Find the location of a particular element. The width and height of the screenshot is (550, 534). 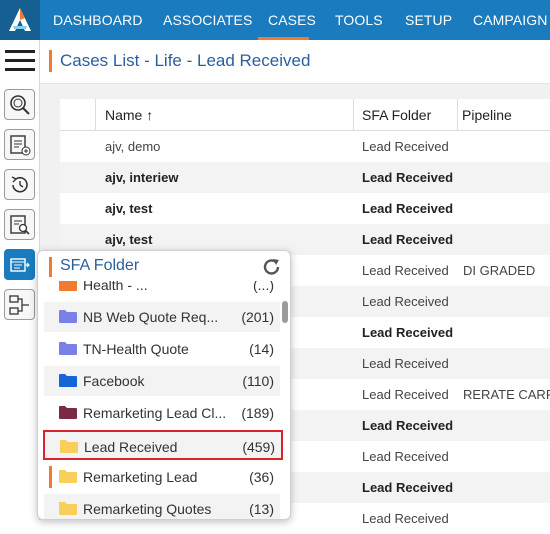

table-row: ajv, interiew Lead Received is located at coordinates (305, 177).